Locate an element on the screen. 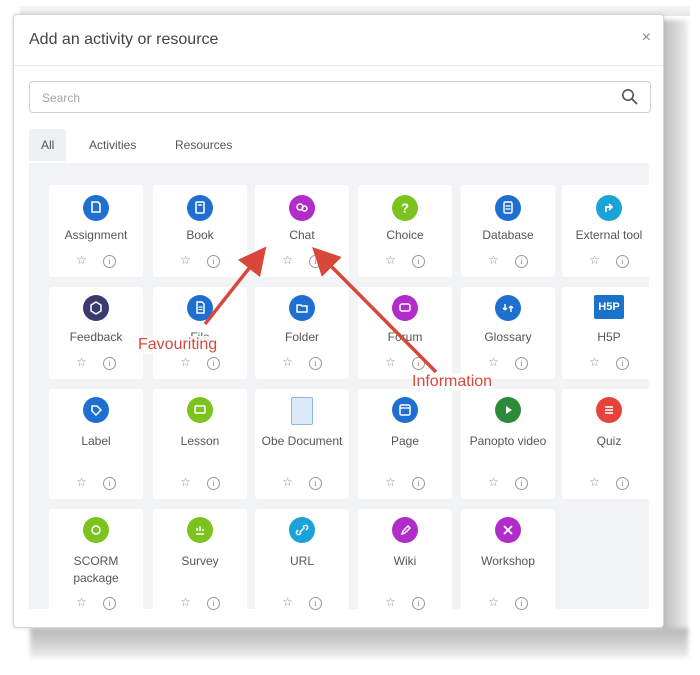 Image resolution: width=700 pixels, height=675 pixels. activity-label: Workshop is located at coordinates (508, 561).